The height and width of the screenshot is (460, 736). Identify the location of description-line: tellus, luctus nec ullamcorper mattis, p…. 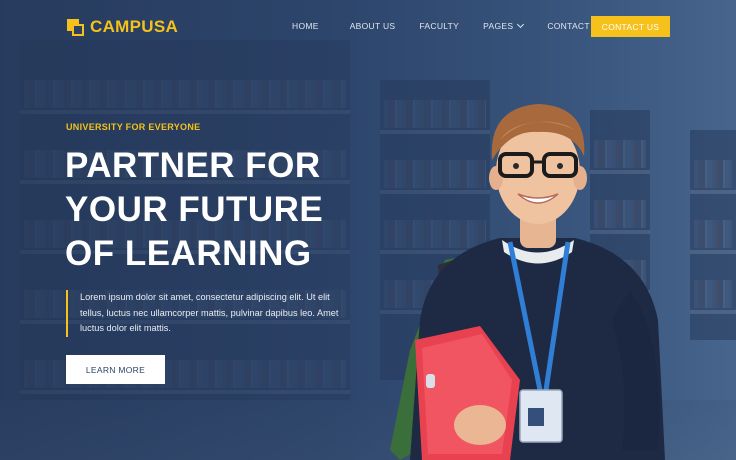
(209, 312).